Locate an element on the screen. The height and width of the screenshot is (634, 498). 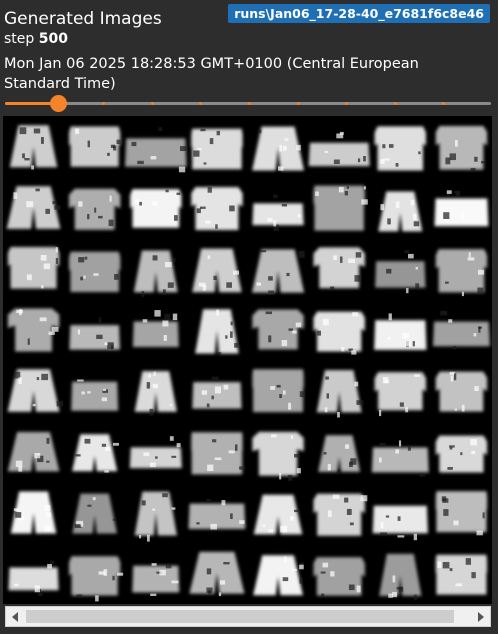
scroll-left-button is located at coordinates (15, 616).